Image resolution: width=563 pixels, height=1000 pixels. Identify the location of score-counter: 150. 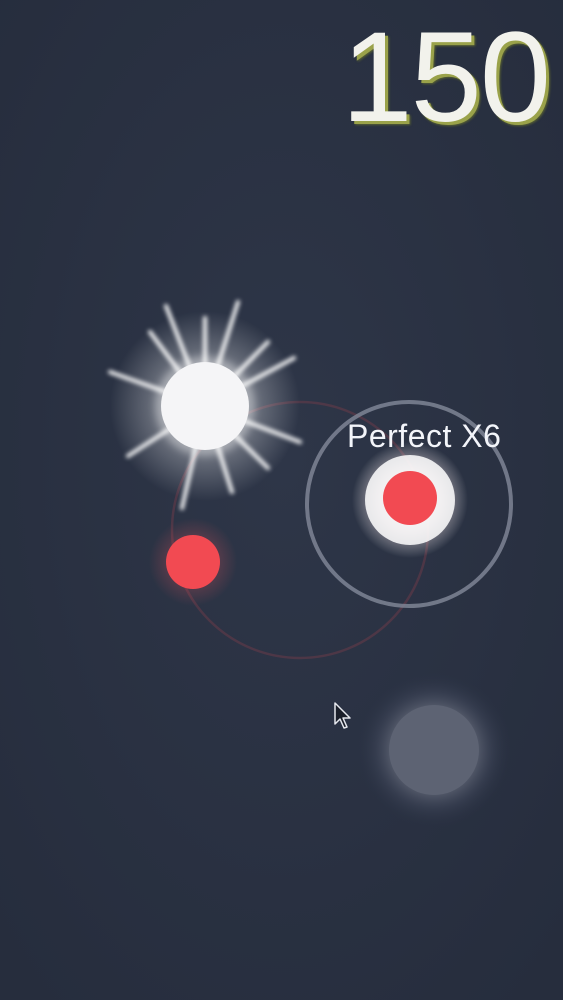
(446, 77).